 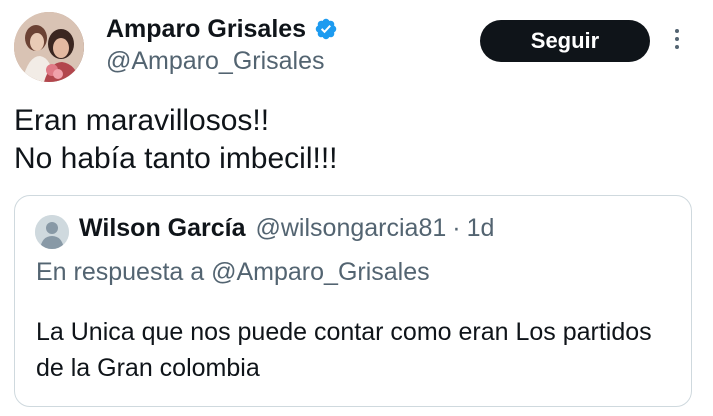 I want to click on author-info: Amparo Grisales @Amparo_Grisales, so click(x=222, y=44).